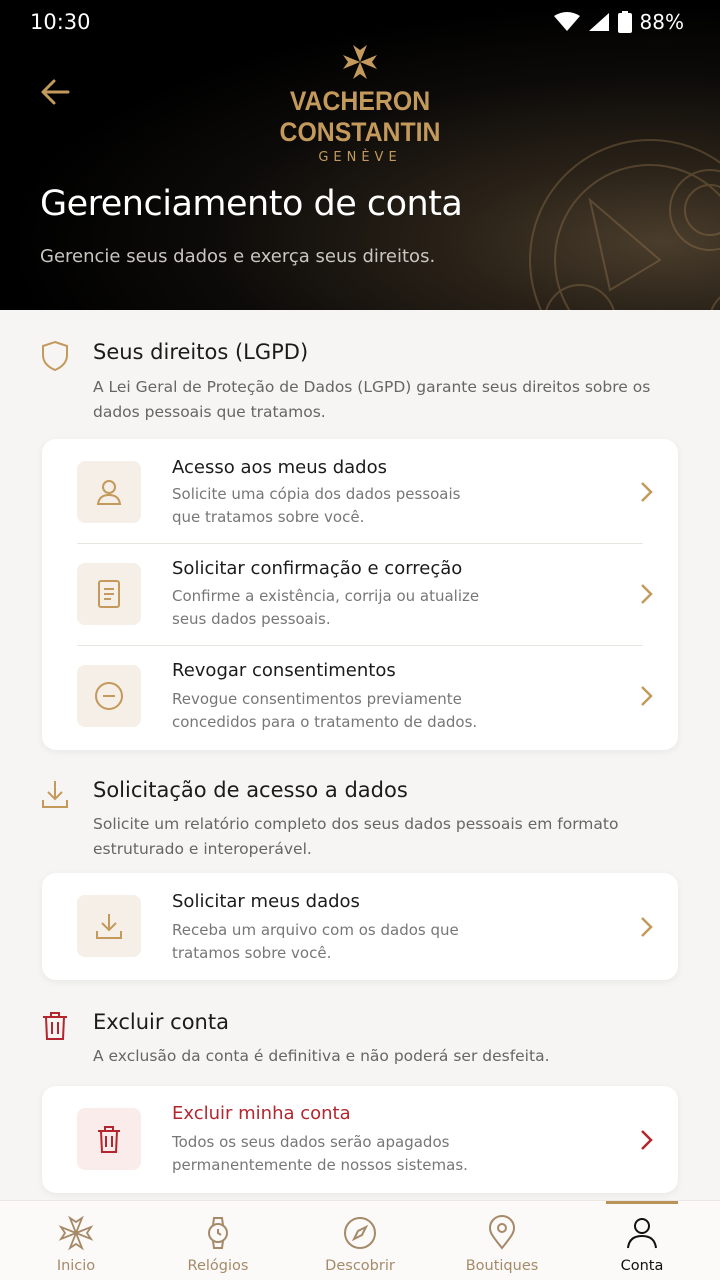 Image resolution: width=720 pixels, height=1280 pixels. Describe the element at coordinates (360, 24) in the screenshot. I see `status-bar: 10:30 88%` at that location.